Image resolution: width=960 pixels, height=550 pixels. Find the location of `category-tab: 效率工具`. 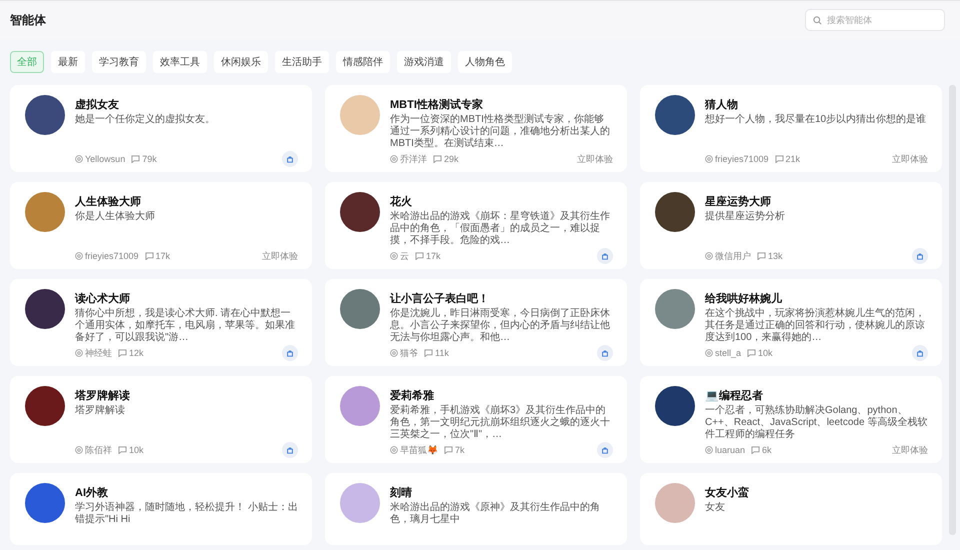

category-tab: 效率工具 is located at coordinates (180, 62).